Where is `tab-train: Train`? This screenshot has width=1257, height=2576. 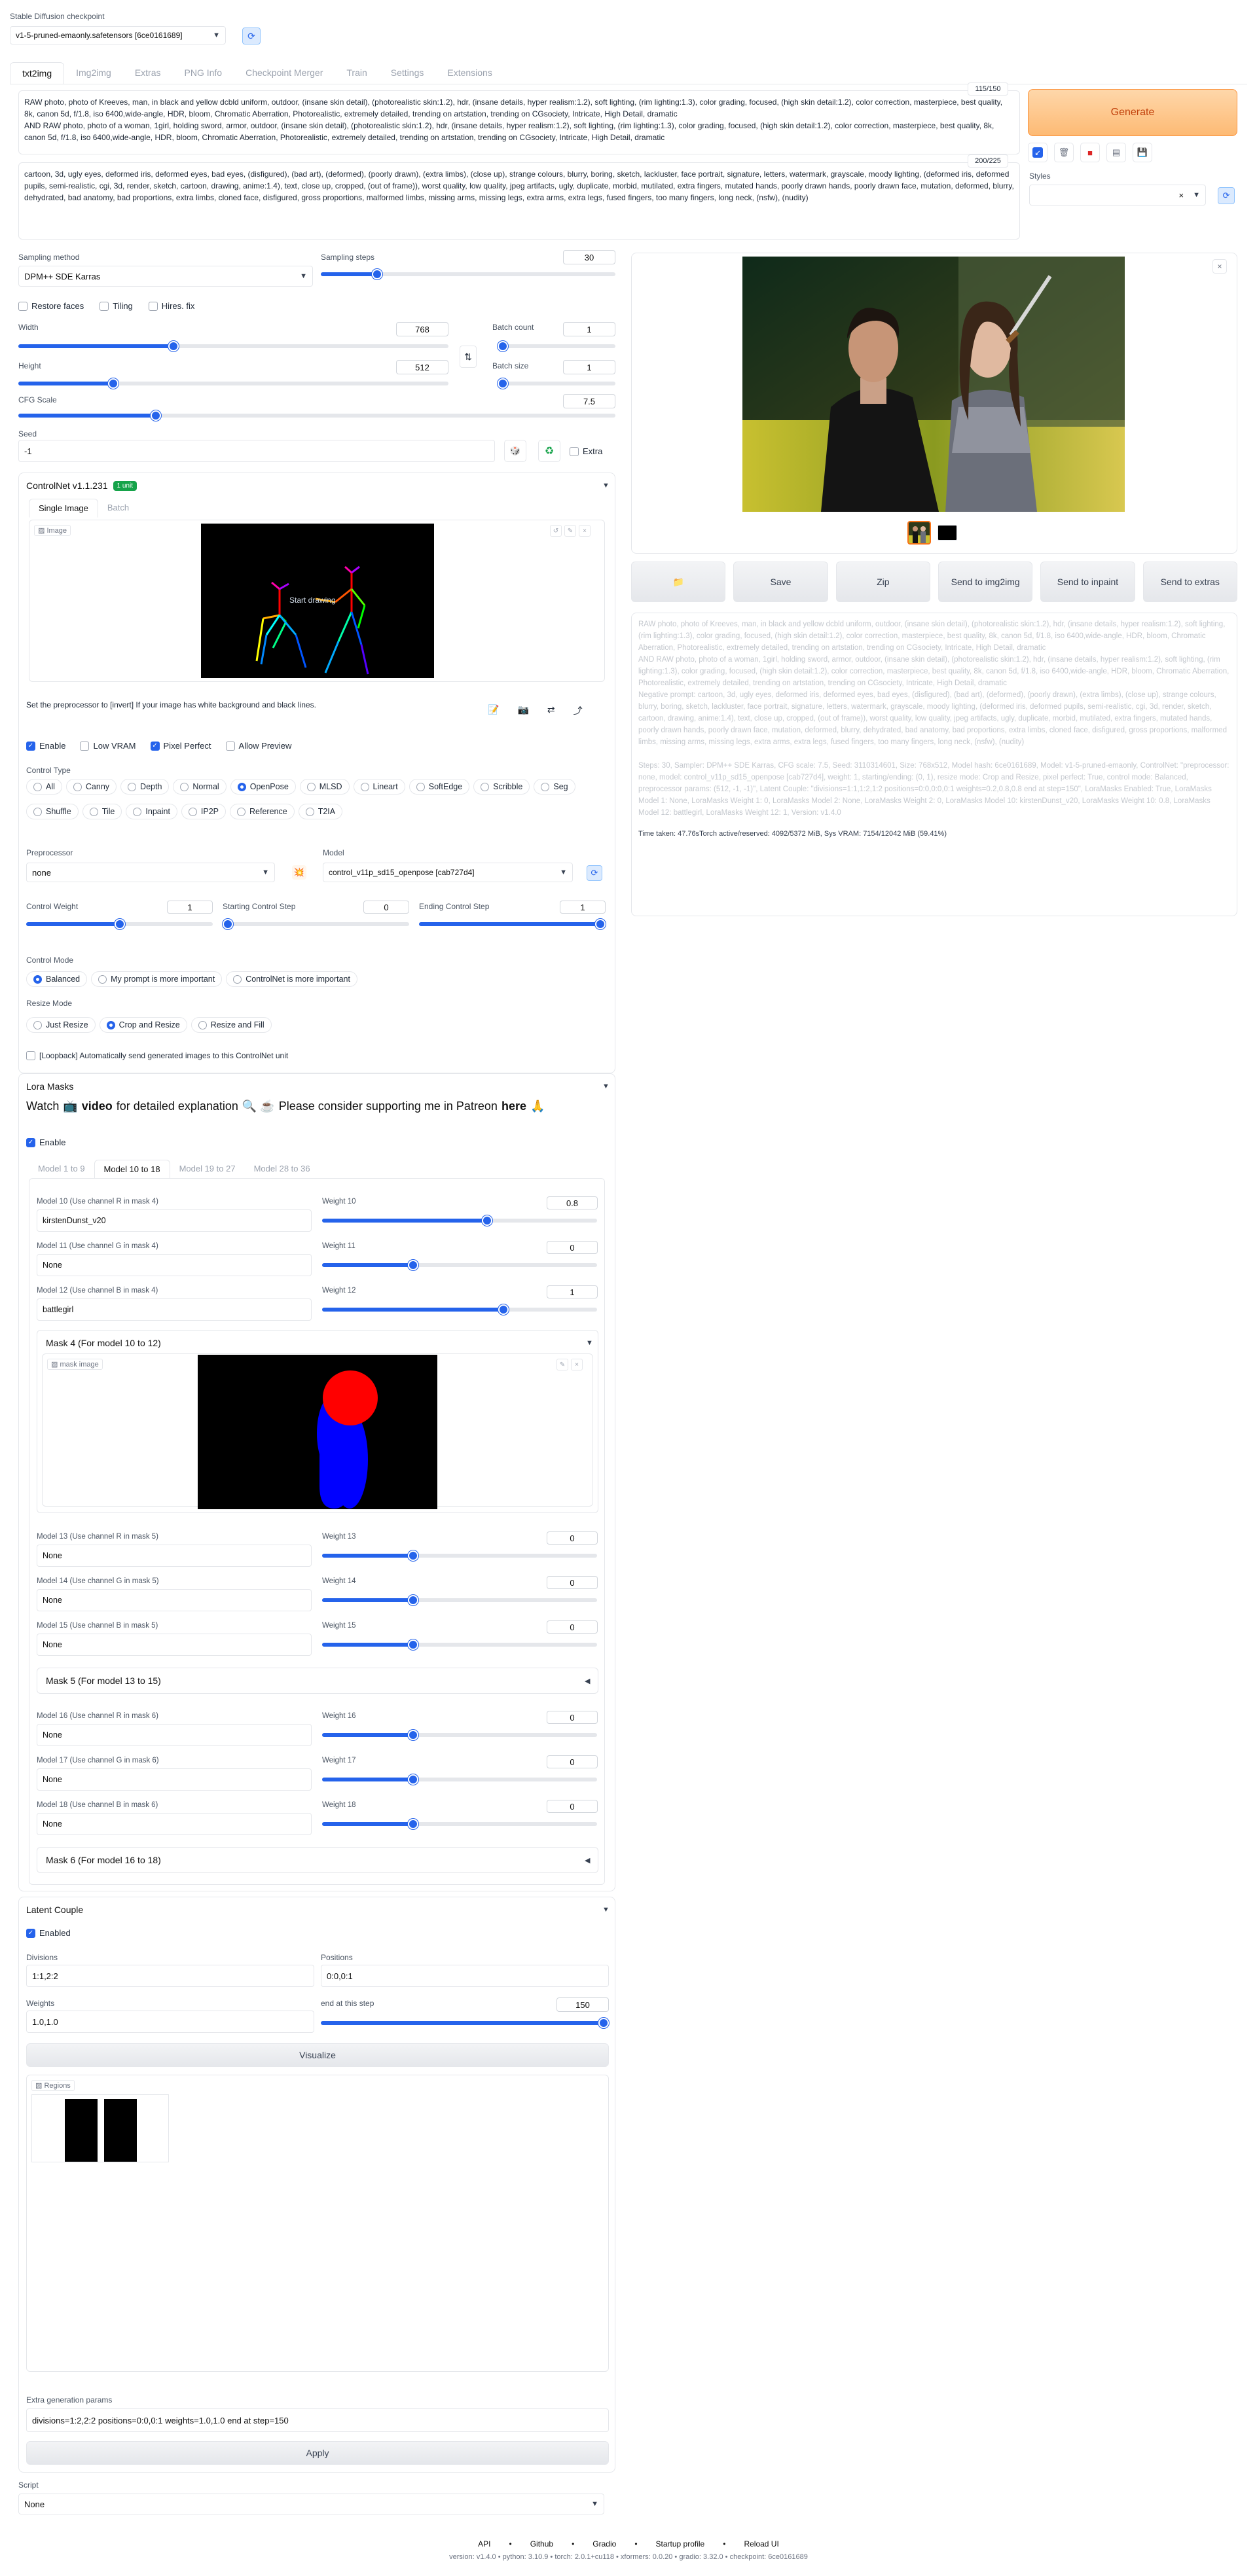
tab-train: Train is located at coordinates (356, 73).